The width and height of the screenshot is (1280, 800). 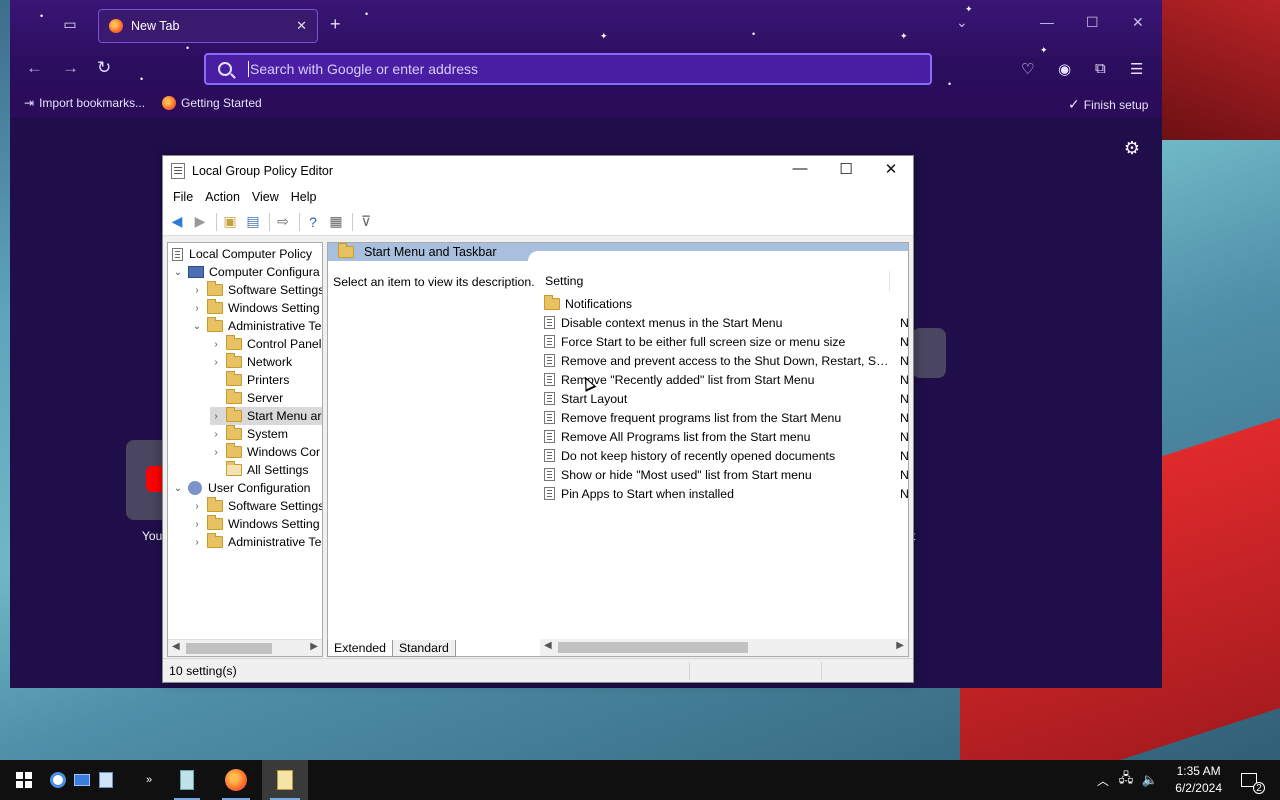 What do you see at coordinates (241, 488) in the screenshot?
I see `tree-item-user-configuration: ⌄ User Configuration` at bounding box center [241, 488].